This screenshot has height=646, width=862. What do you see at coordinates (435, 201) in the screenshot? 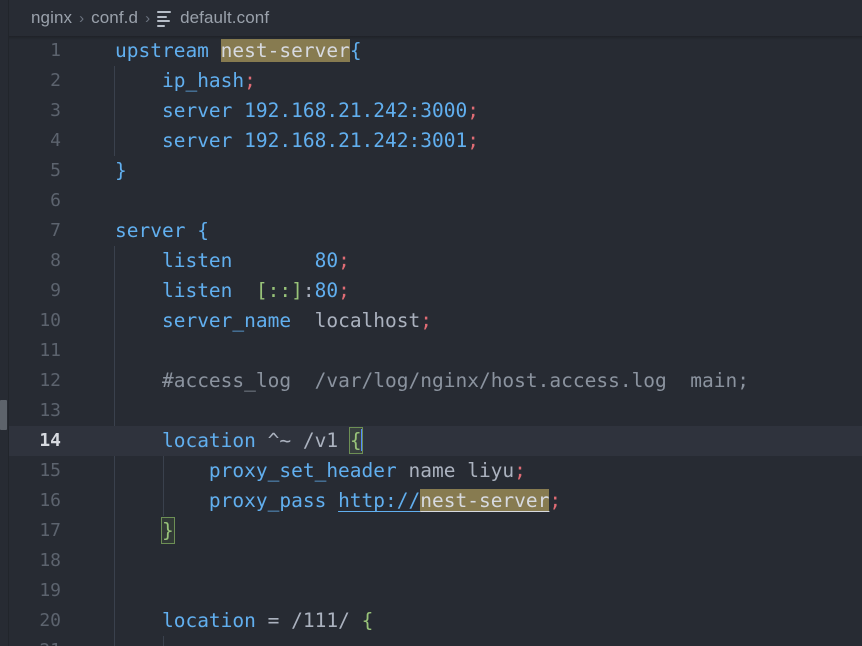
I see `code-line-6: 6` at bounding box center [435, 201].